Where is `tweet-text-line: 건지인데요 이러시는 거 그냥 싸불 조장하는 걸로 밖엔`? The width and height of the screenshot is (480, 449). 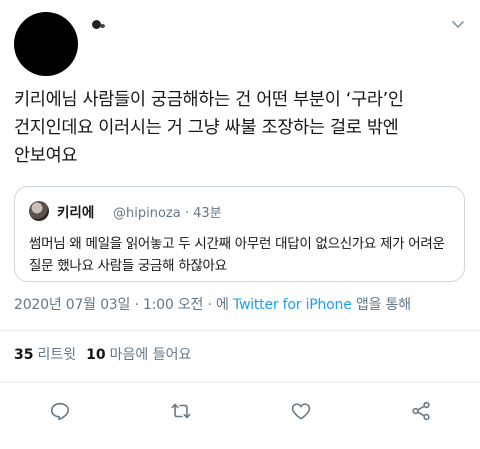
tweet-text-line: 건지인데요 이러시는 거 그냥 싸불 조장하는 걸로 밖엔 is located at coordinates (206, 128).